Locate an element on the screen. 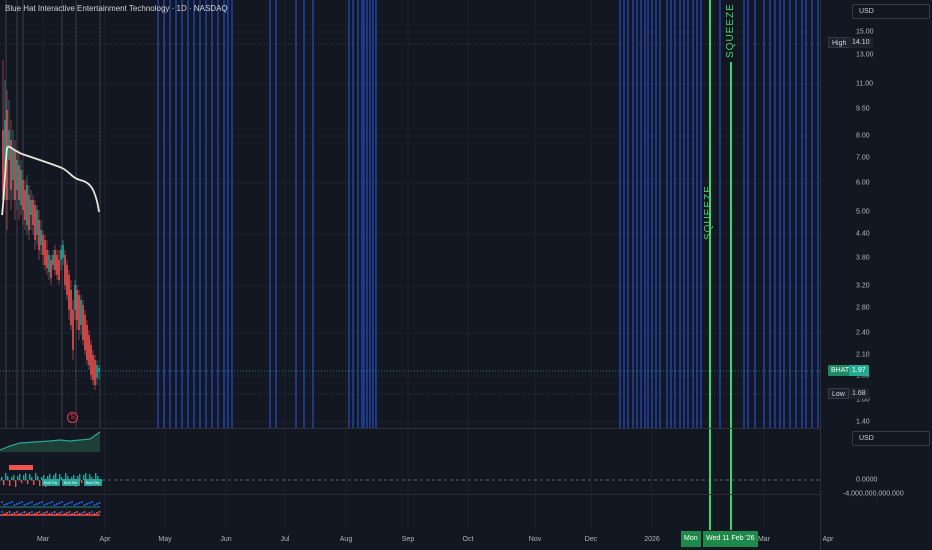  price-tick: 4.40 is located at coordinates (863, 234).